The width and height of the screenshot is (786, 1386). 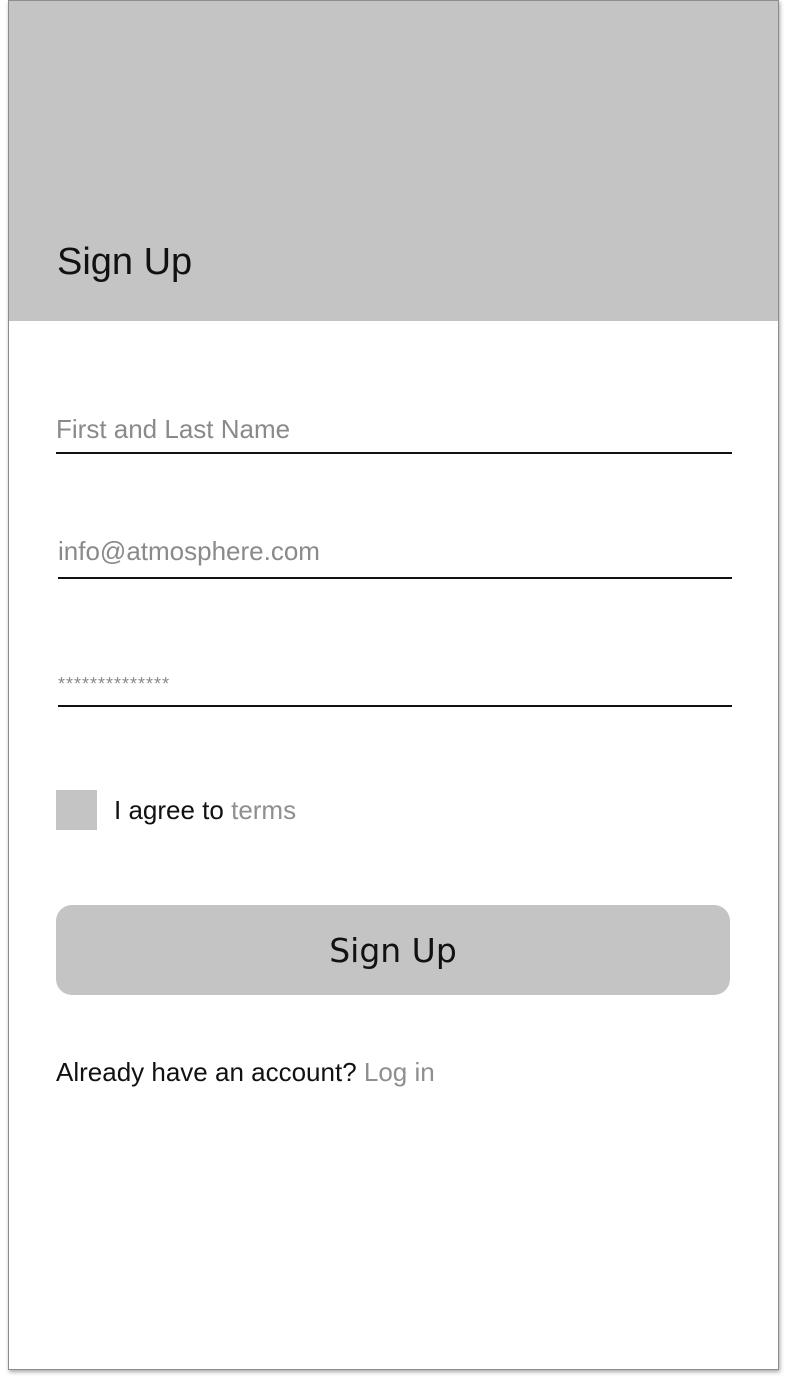 I want to click on password-field, so click(x=395, y=685).